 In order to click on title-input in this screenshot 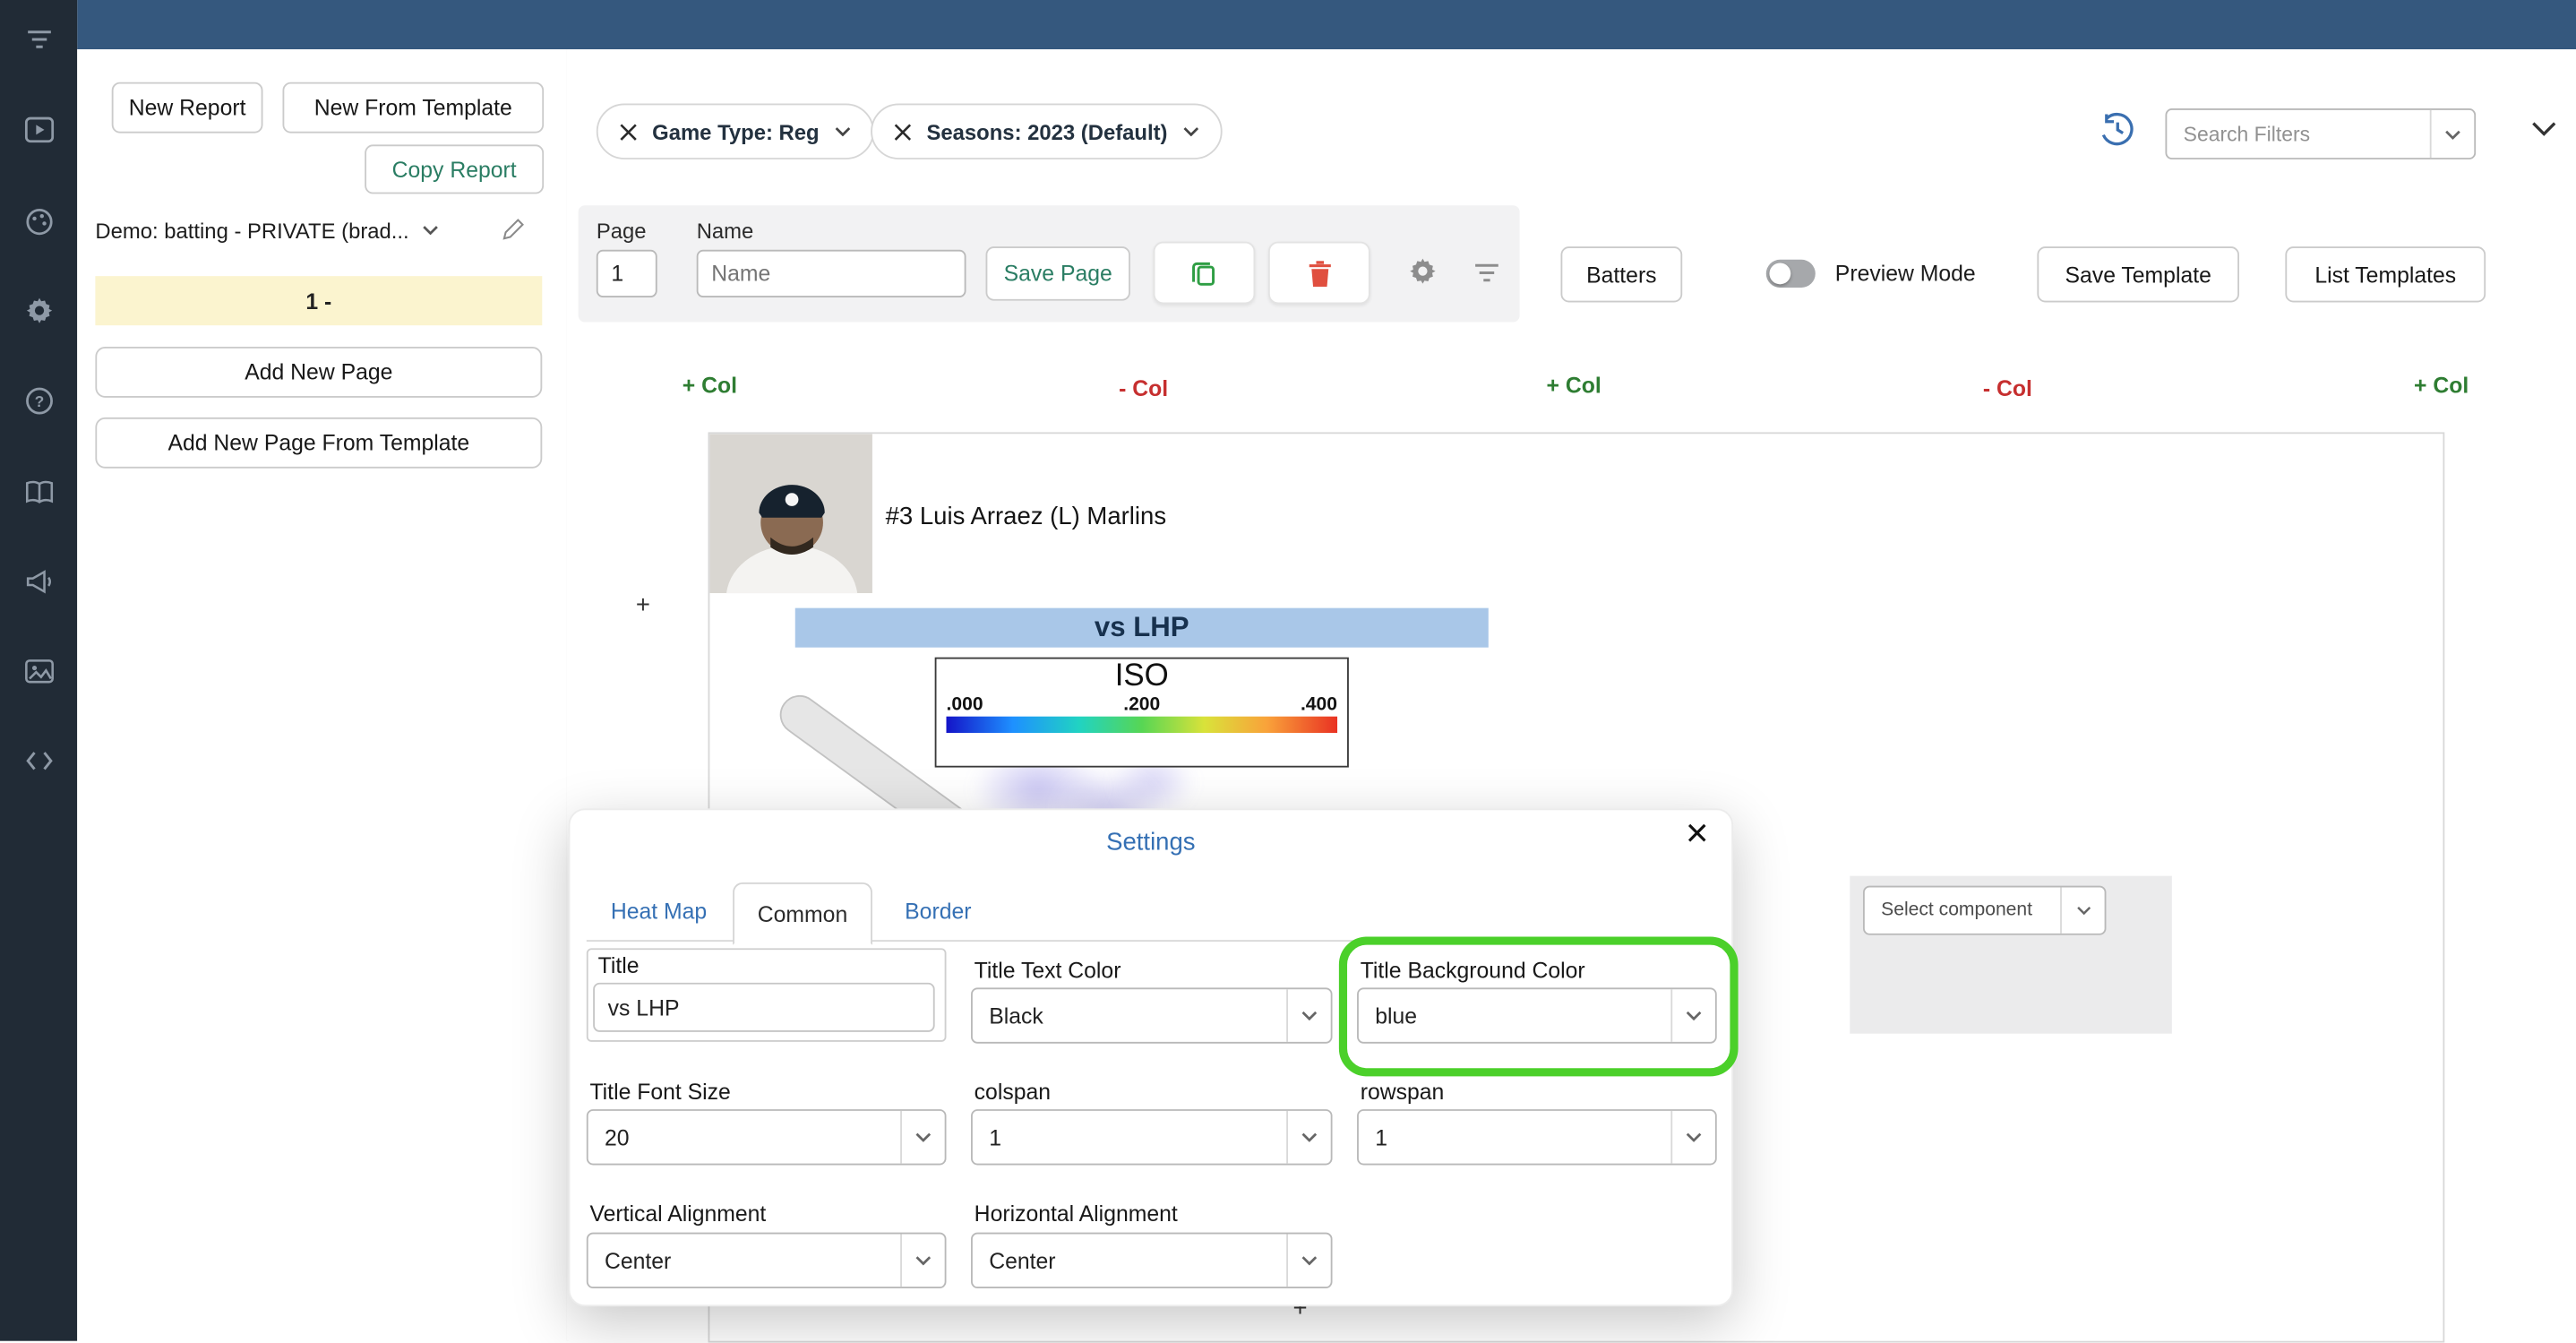, I will do `click(764, 1007)`.